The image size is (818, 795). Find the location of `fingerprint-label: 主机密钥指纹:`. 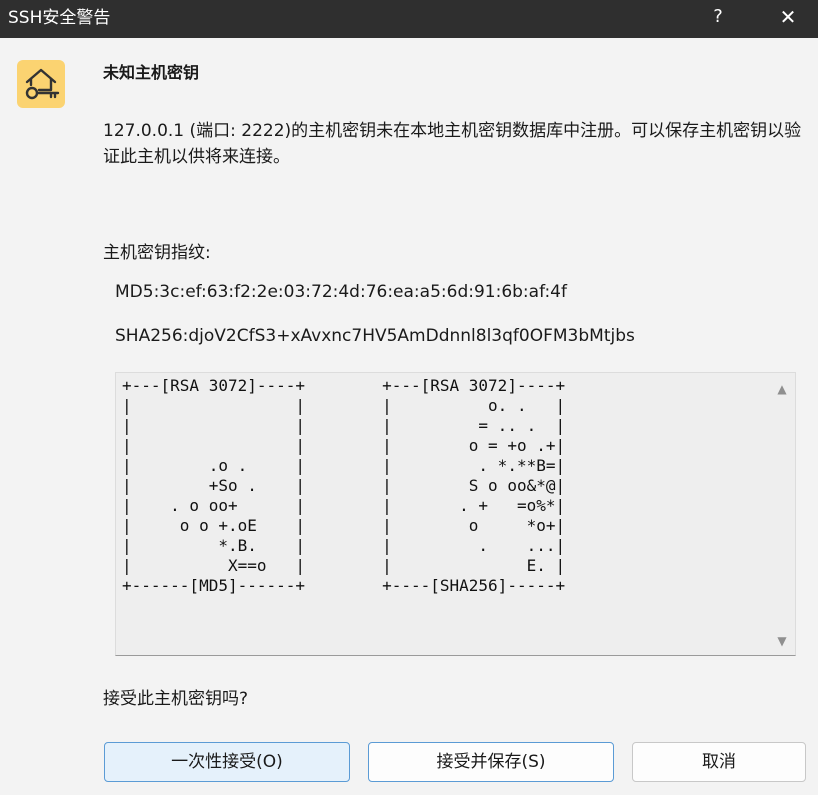

fingerprint-label: 主机密钥指纹: is located at coordinates (157, 253).